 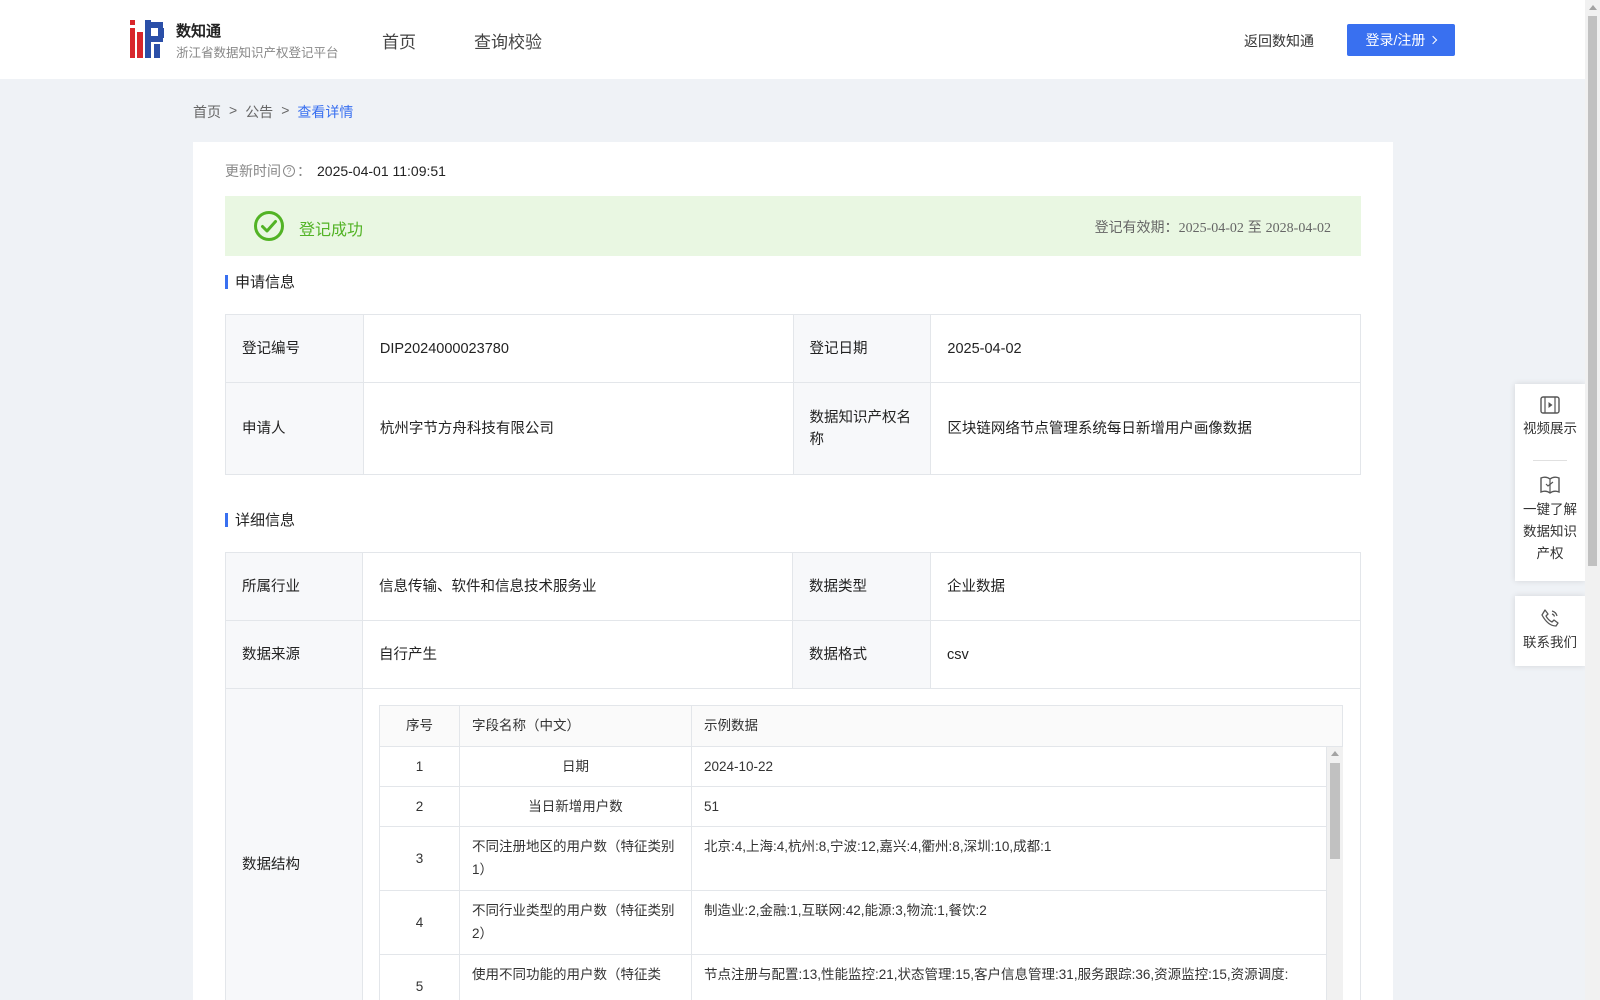 I want to click on status-text: 登记成功, so click(x=331, y=230).